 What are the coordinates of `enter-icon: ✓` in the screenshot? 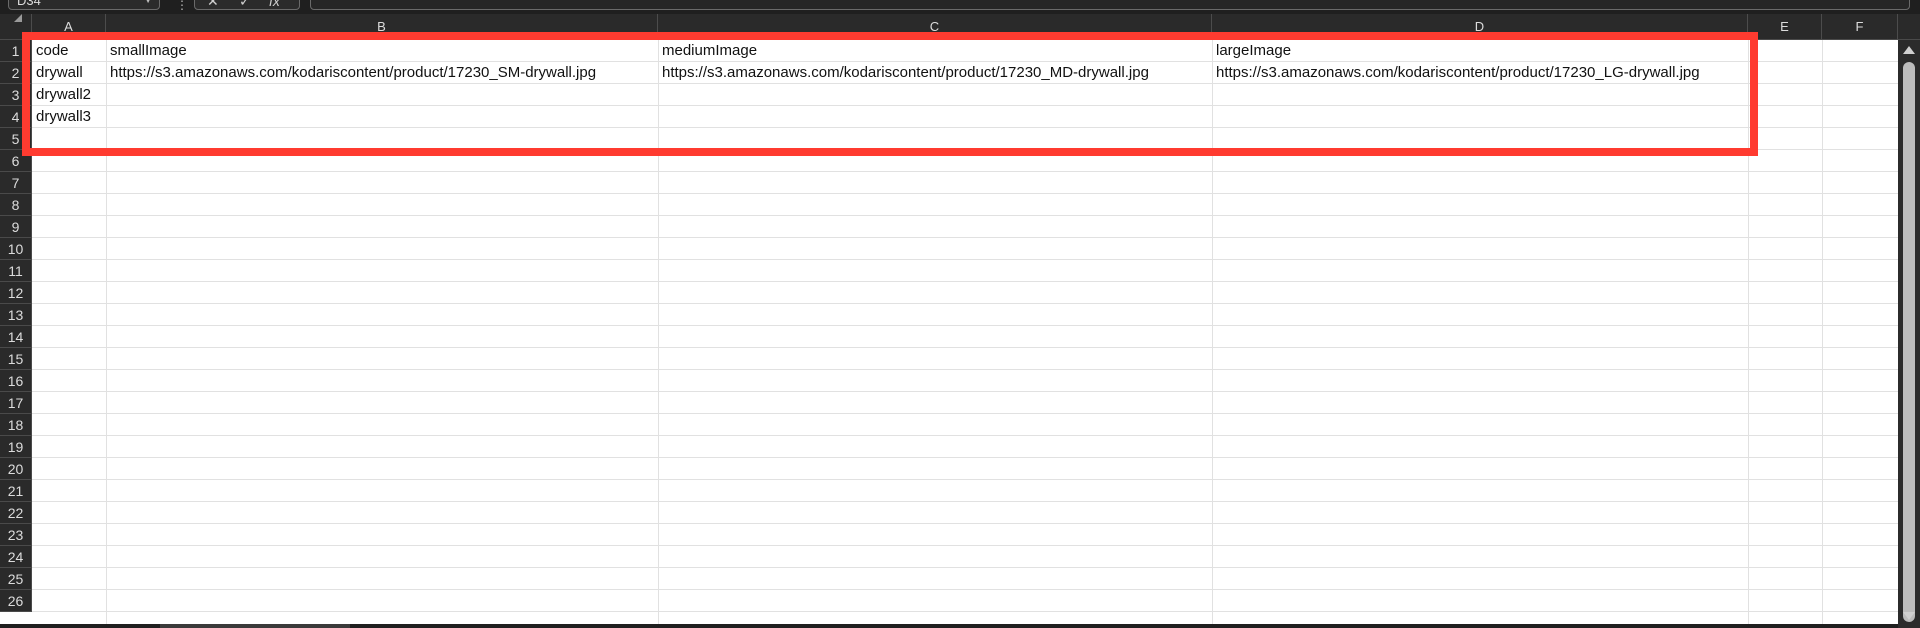 It's located at (245, 5).